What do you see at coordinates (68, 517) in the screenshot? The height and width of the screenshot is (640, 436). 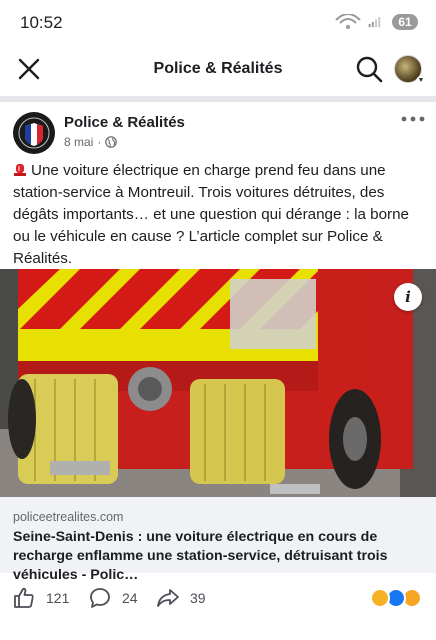 I see `link-domain: policeetrealites.com` at bounding box center [68, 517].